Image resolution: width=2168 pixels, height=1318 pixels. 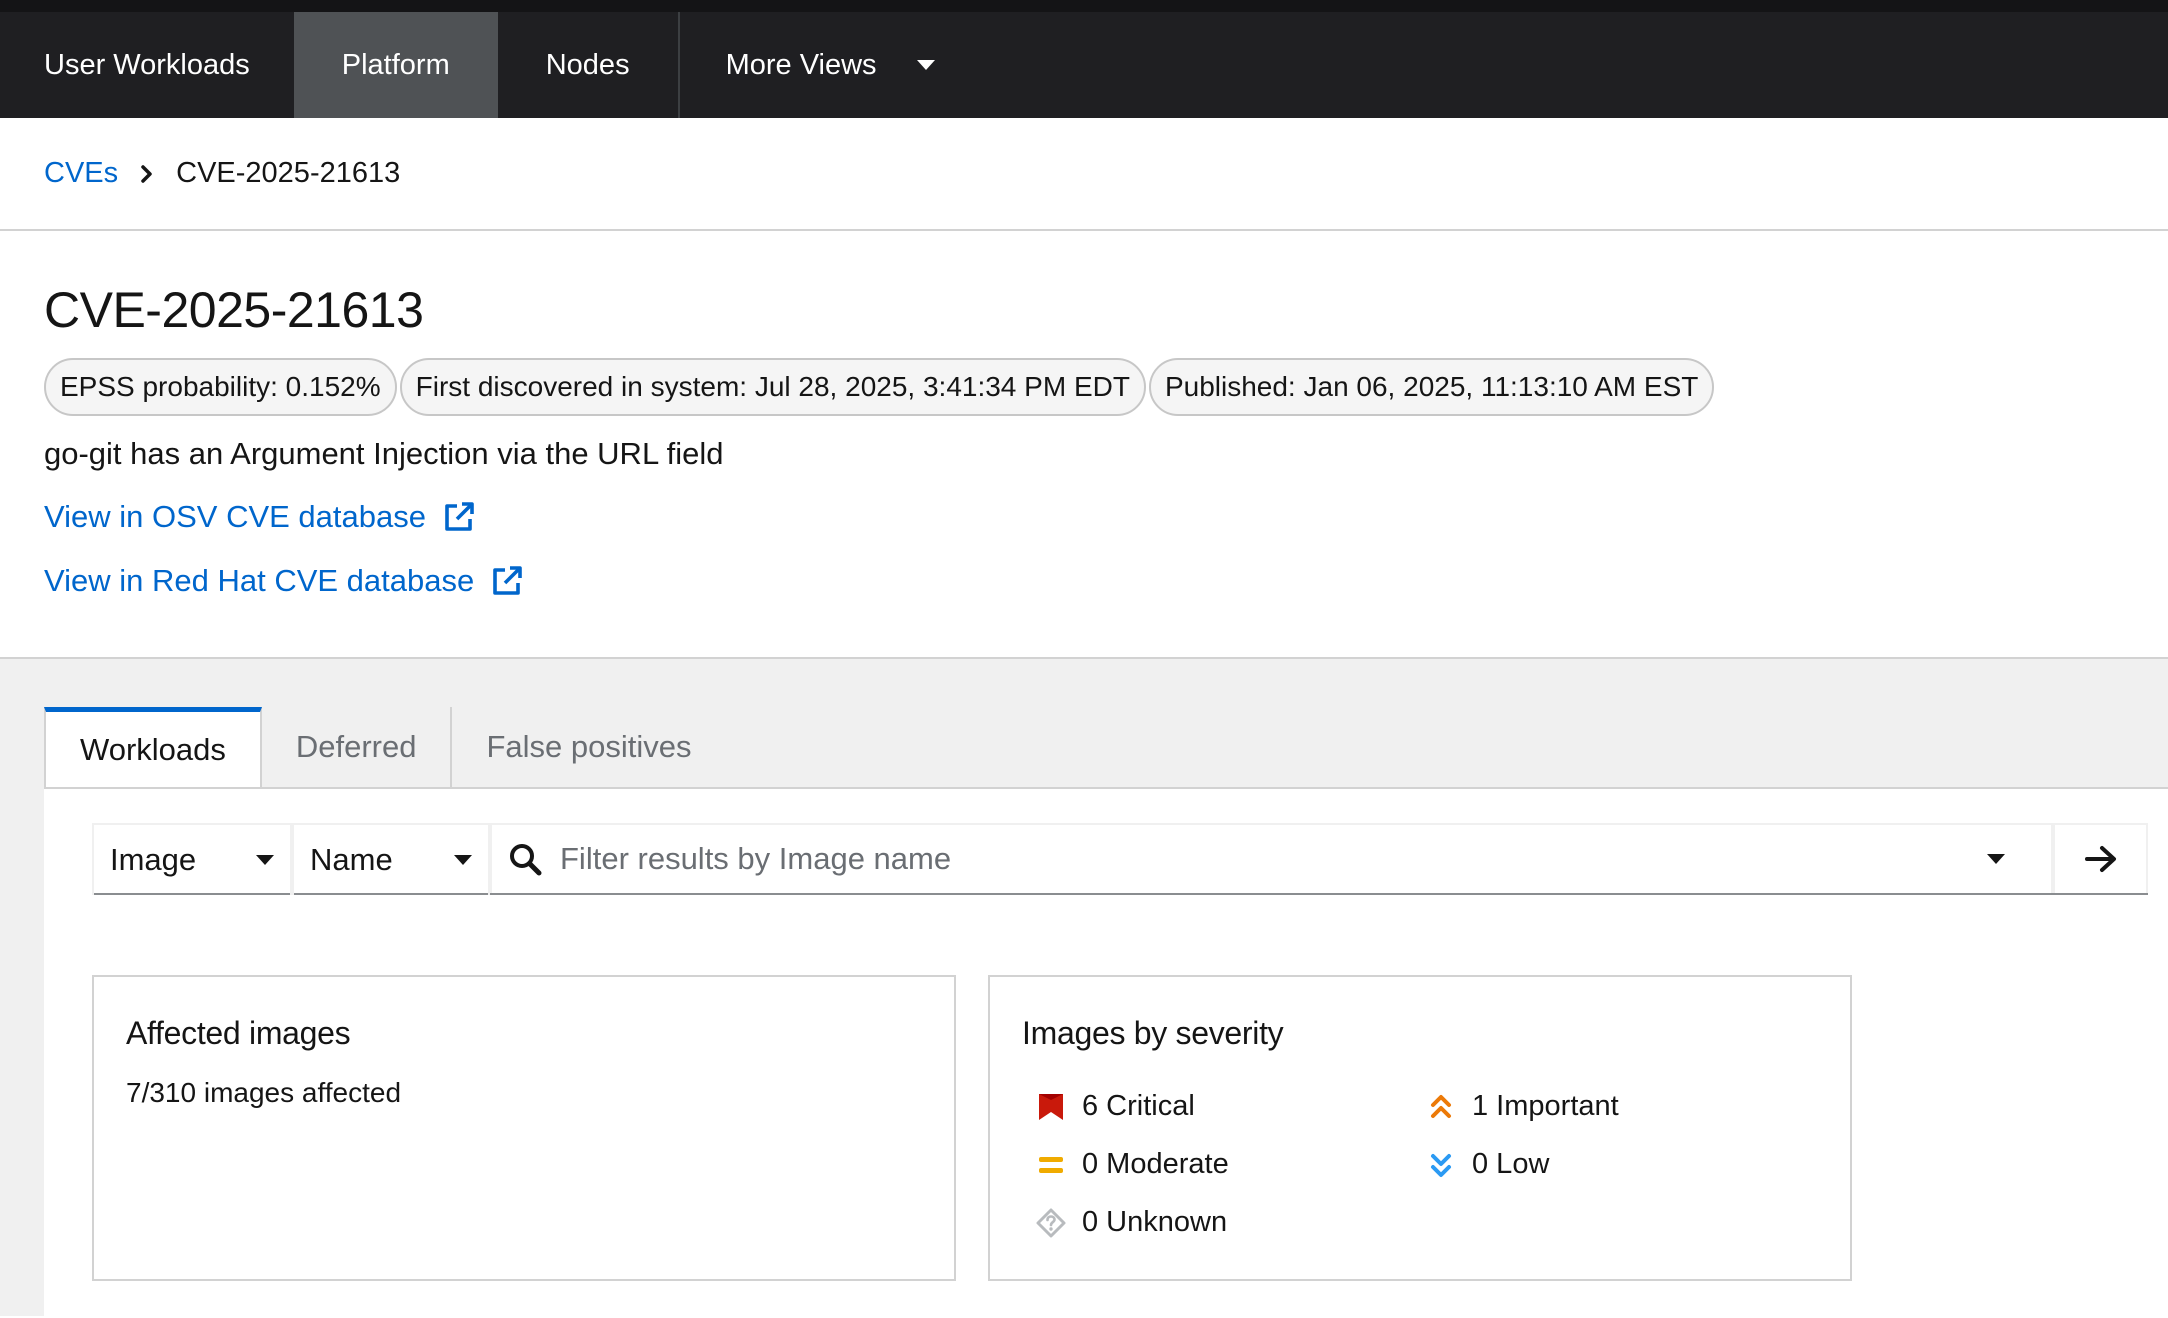 I want to click on severity-critical: 6 Critical, so click(x=1114, y=1106).